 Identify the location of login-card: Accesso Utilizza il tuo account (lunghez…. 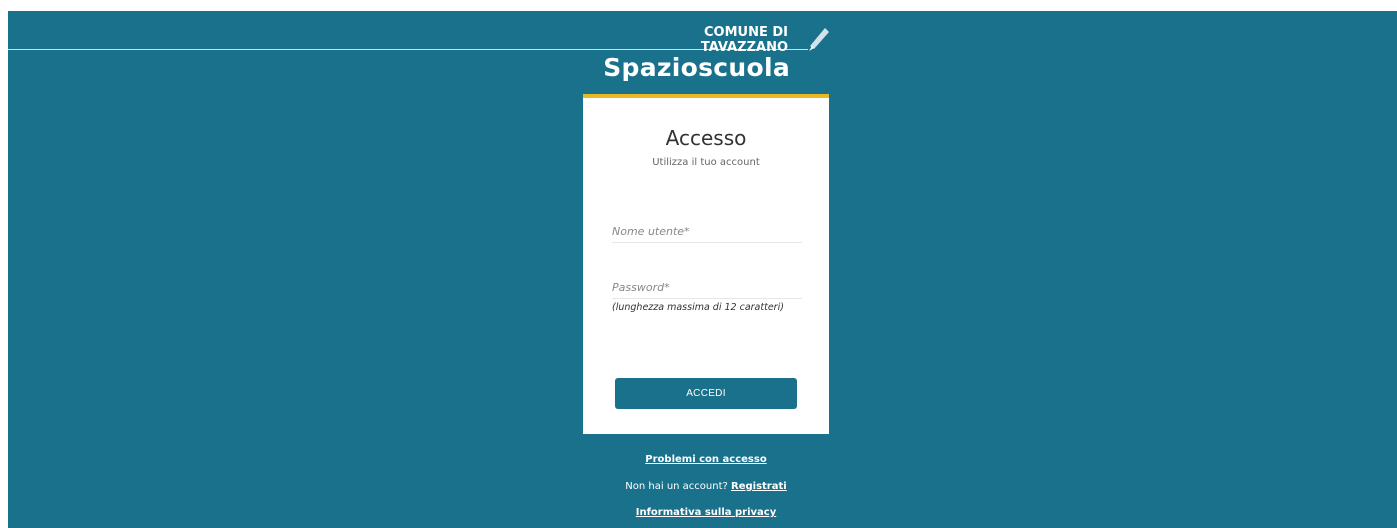
(706, 264).